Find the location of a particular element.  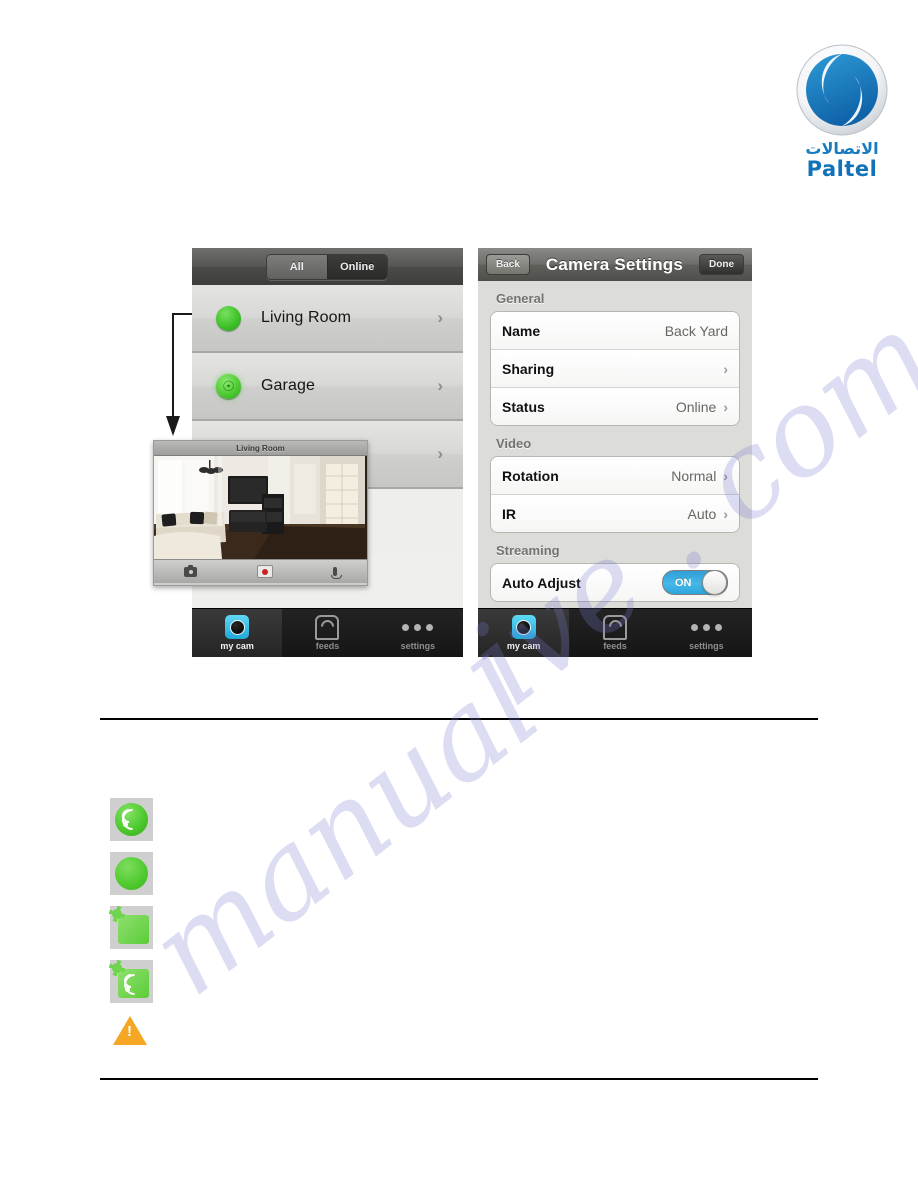

list-header-bar: All Online is located at coordinates (327, 267).